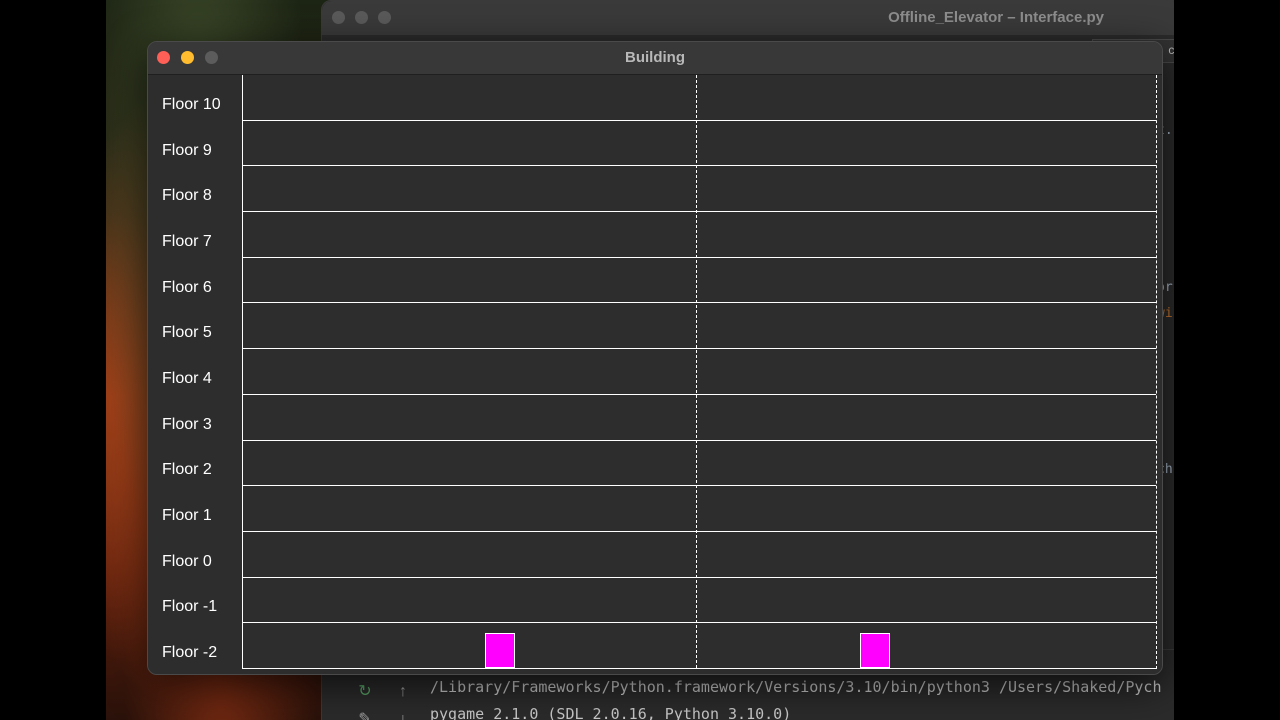 The width and height of the screenshot is (1280, 720). I want to click on floor-label: Floor 7, so click(187, 241).